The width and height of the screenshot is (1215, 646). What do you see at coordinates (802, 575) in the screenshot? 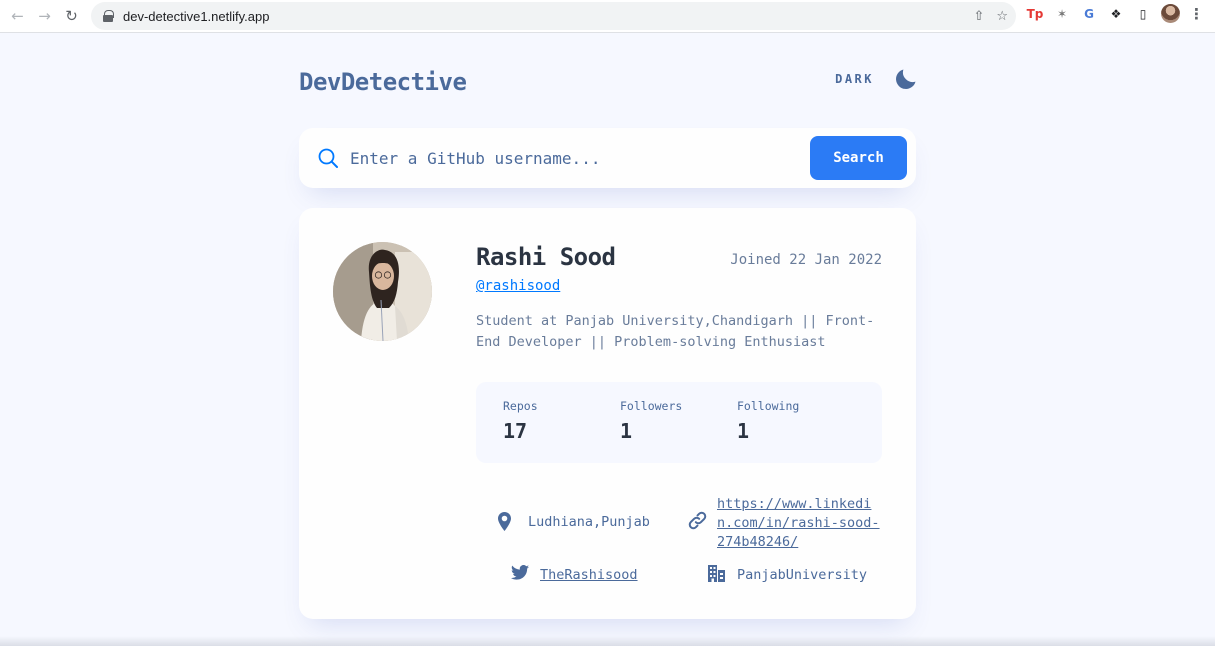
I see `company-text: PanjabUniversity` at bounding box center [802, 575].